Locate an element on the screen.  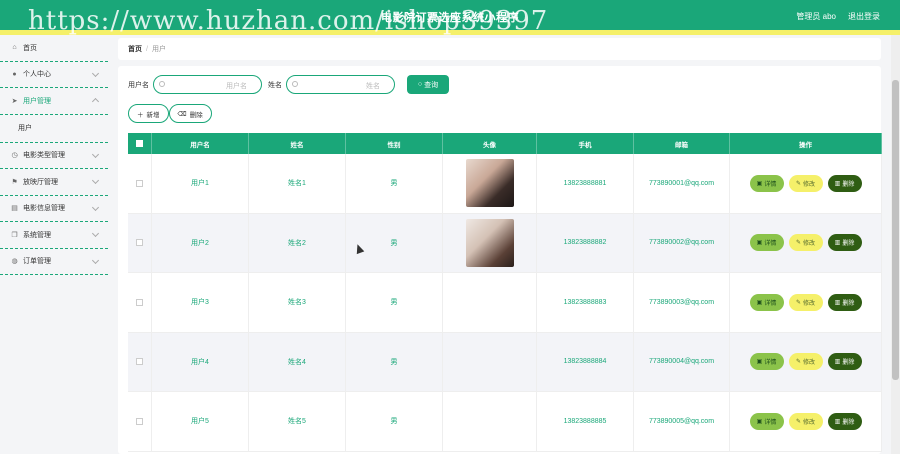
page-scrollbar is located at coordinates (895, 244).